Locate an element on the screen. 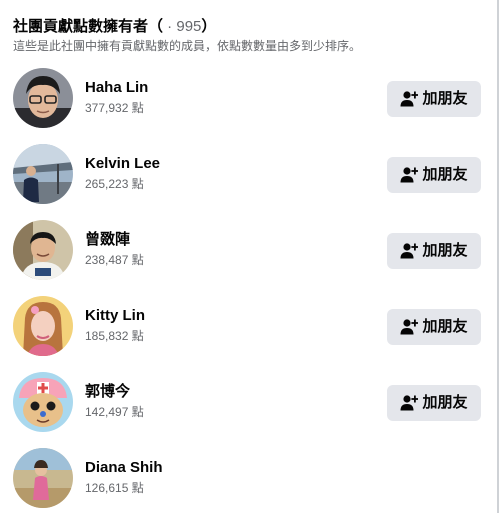 This screenshot has height=513, width=499. member-count: · 995 is located at coordinates (182, 26).